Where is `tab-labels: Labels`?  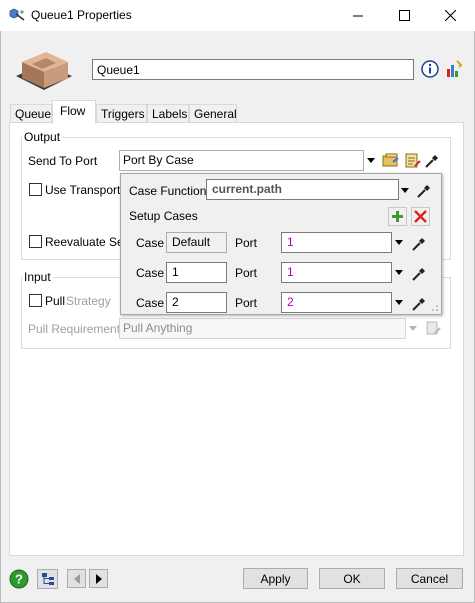 tab-labels: Labels is located at coordinates (168, 113).